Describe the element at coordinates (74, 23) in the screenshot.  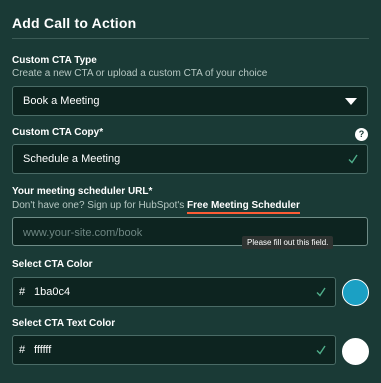
I see `dialog-title: Add Call to Action` at that location.